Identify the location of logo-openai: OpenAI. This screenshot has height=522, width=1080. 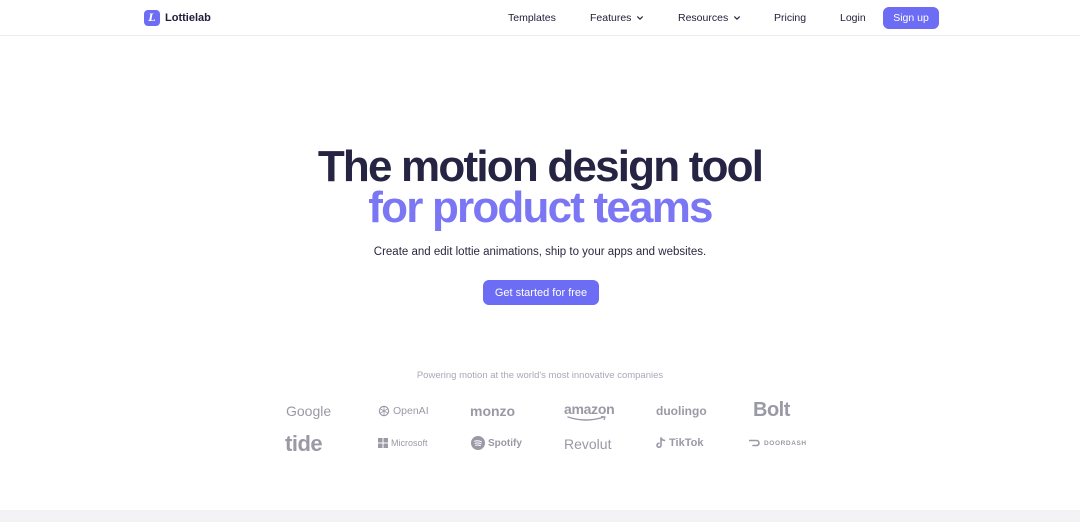
(403, 411).